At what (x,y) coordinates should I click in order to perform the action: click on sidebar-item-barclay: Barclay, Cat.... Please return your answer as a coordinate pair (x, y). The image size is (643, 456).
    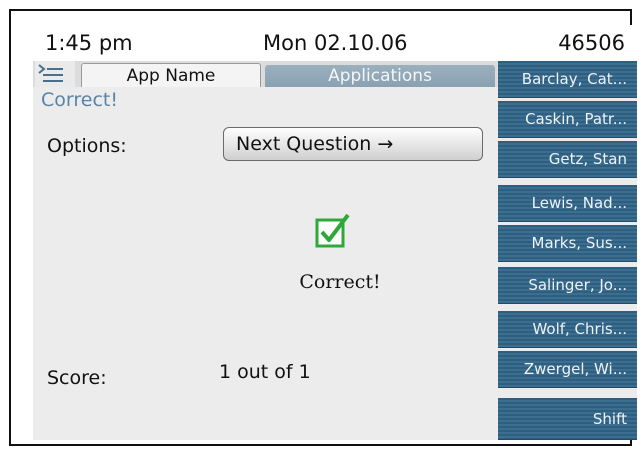
    Looking at the image, I should click on (567, 79).